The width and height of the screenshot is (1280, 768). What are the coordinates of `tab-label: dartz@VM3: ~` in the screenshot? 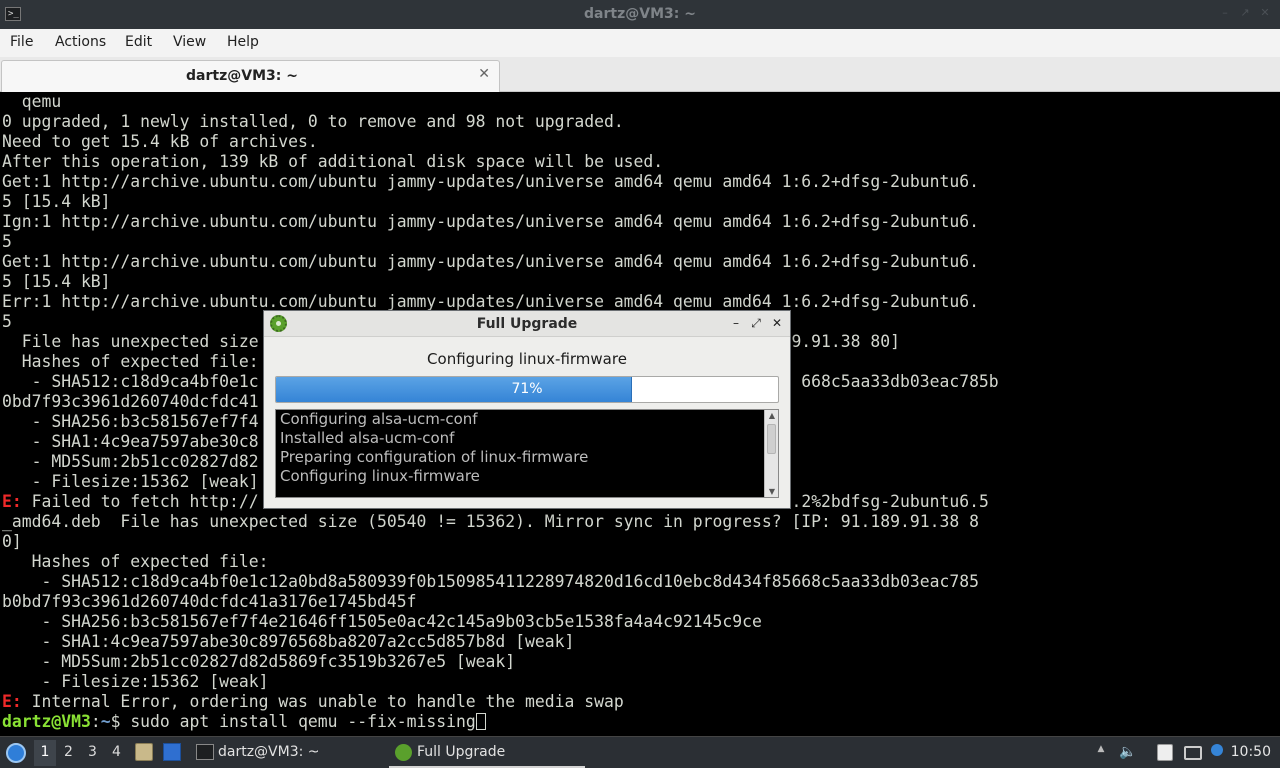 It's located at (242, 76).